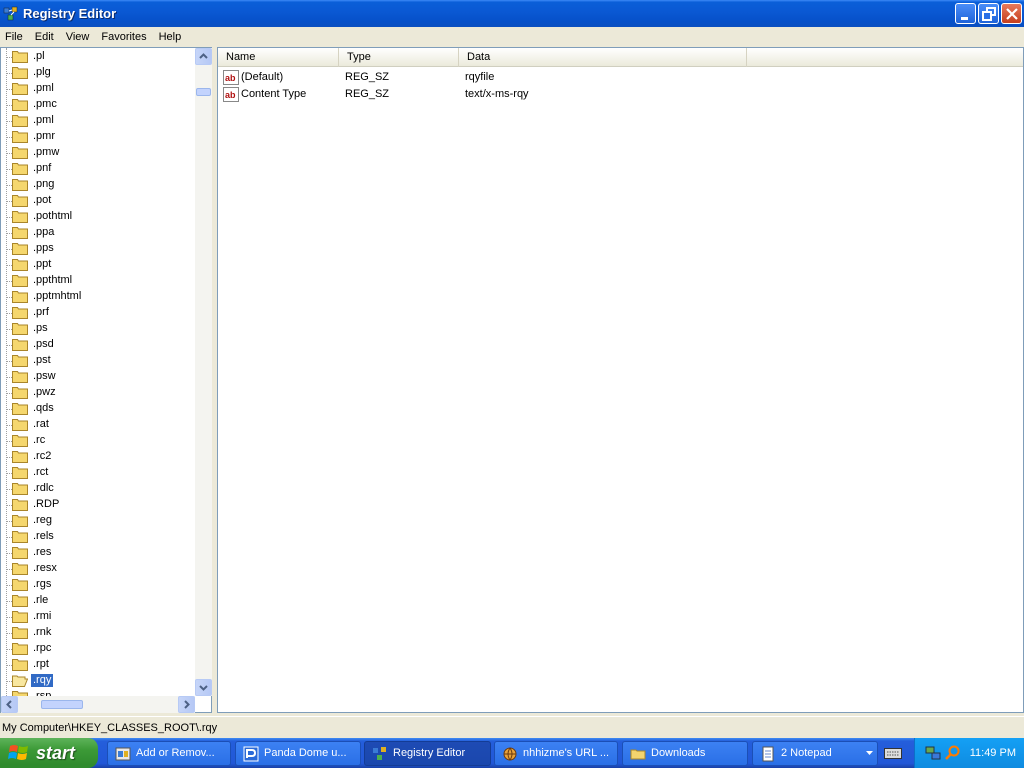 The image size is (1024, 768). Describe the element at coordinates (512, 13) in the screenshot. I see `title-bar: Registry Editor` at that location.